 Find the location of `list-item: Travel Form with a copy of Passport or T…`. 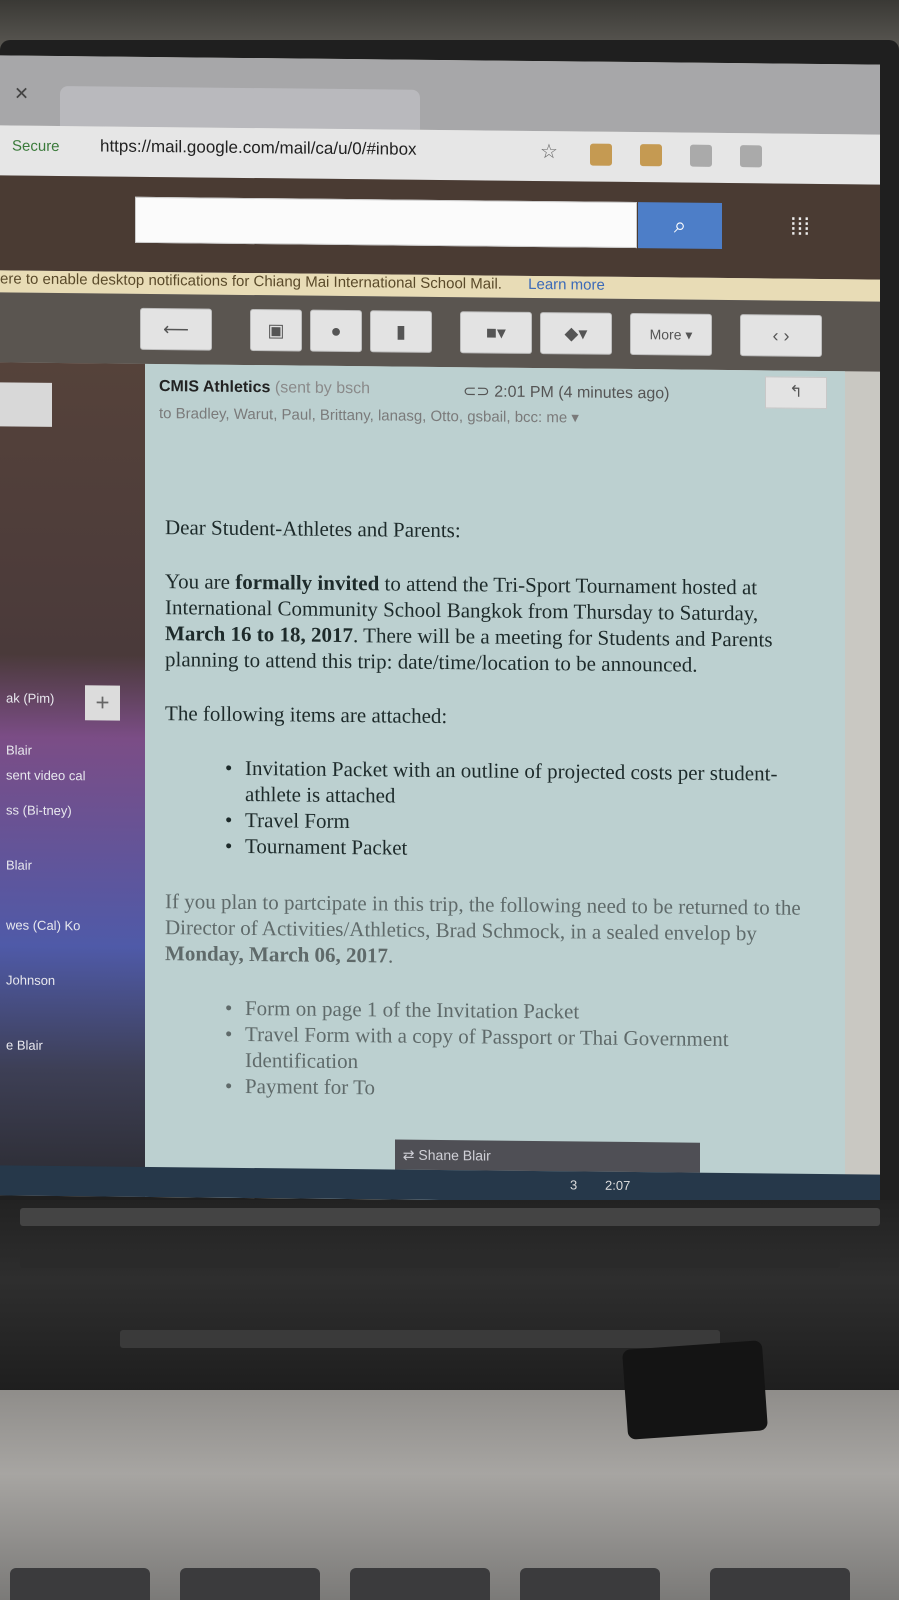

list-item: Travel Form with a copy of Passport or T… is located at coordinates (530, 1050).